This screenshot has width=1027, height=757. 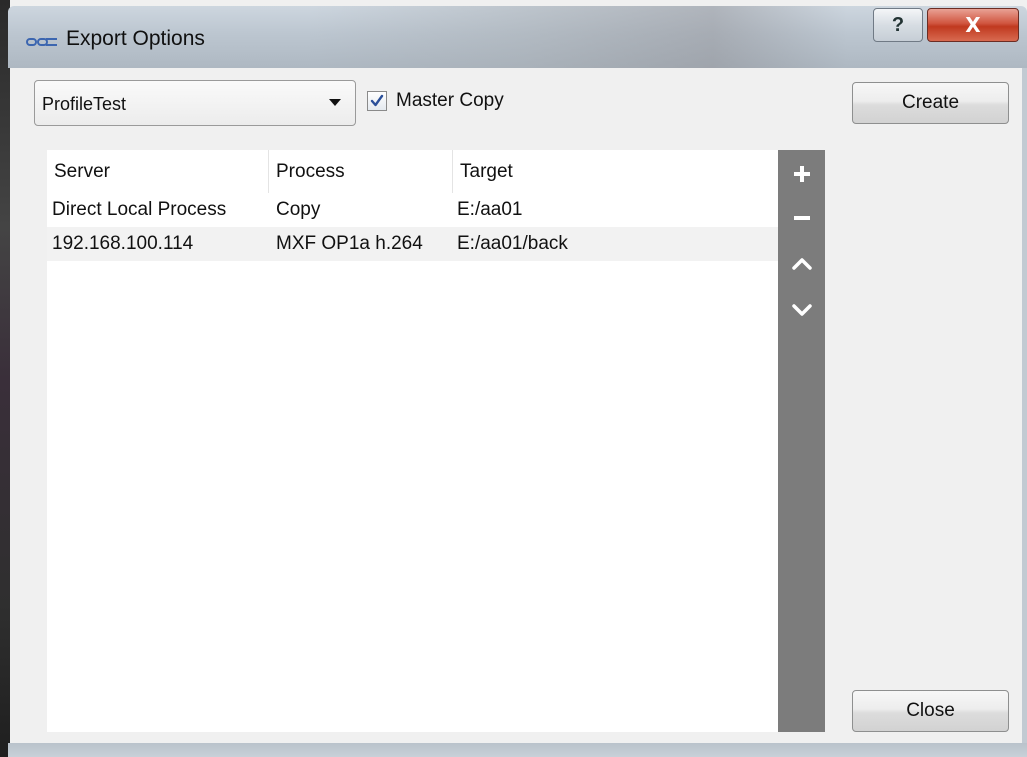 What do you see at coordinates (349, 243) in the screenshot?
I see `cell-process: MXF OP1a h.264` at bounding box center [349, 243].